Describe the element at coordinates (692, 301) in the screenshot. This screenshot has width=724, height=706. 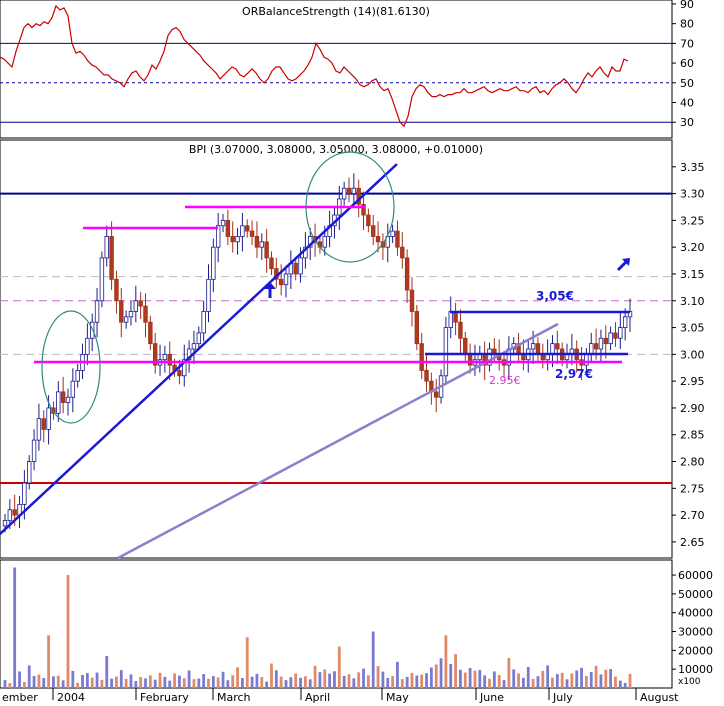
I see `price-tick-label: 3.10` at that location.